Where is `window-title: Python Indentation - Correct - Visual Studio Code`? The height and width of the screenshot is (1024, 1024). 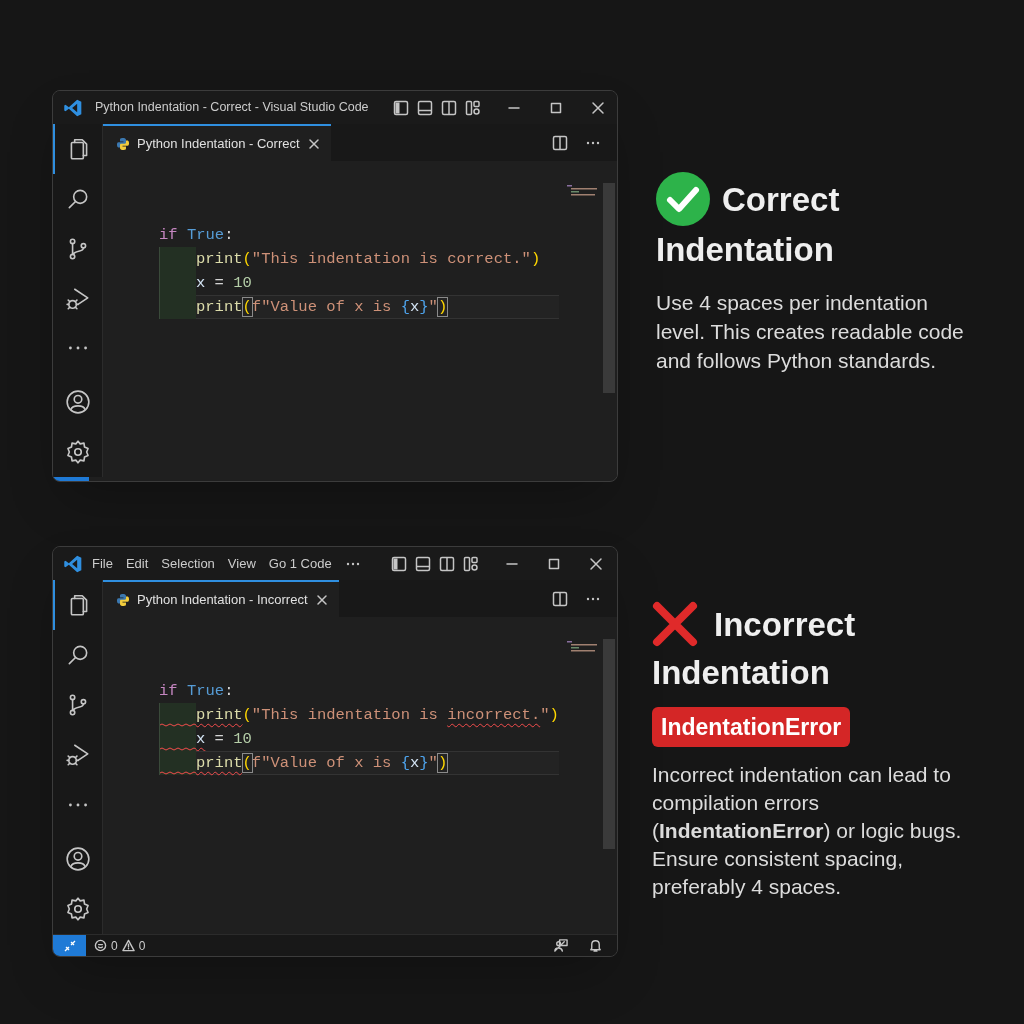
window-title: Python Indentation - Correct - Visual Studio Code is located at coordinates (232, 108).